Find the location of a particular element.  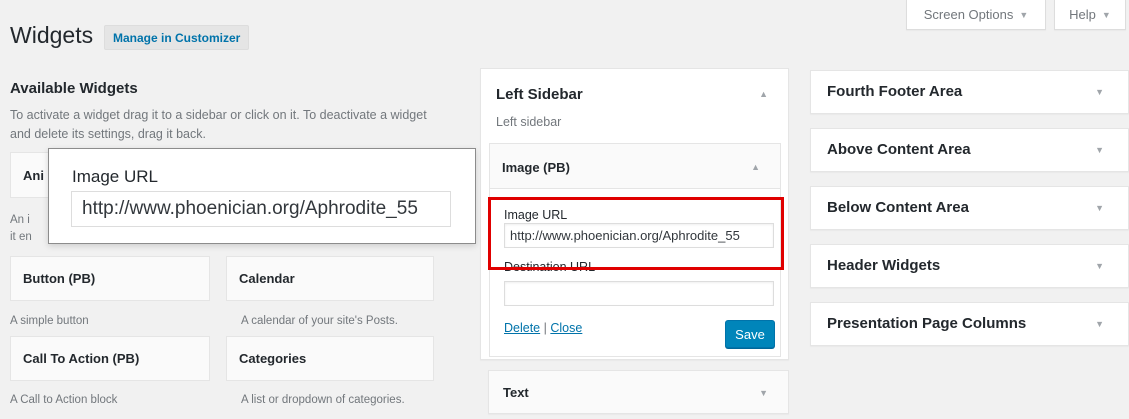

area-above-content: Above Content Area ▼ is located at coordinates (969, 150).